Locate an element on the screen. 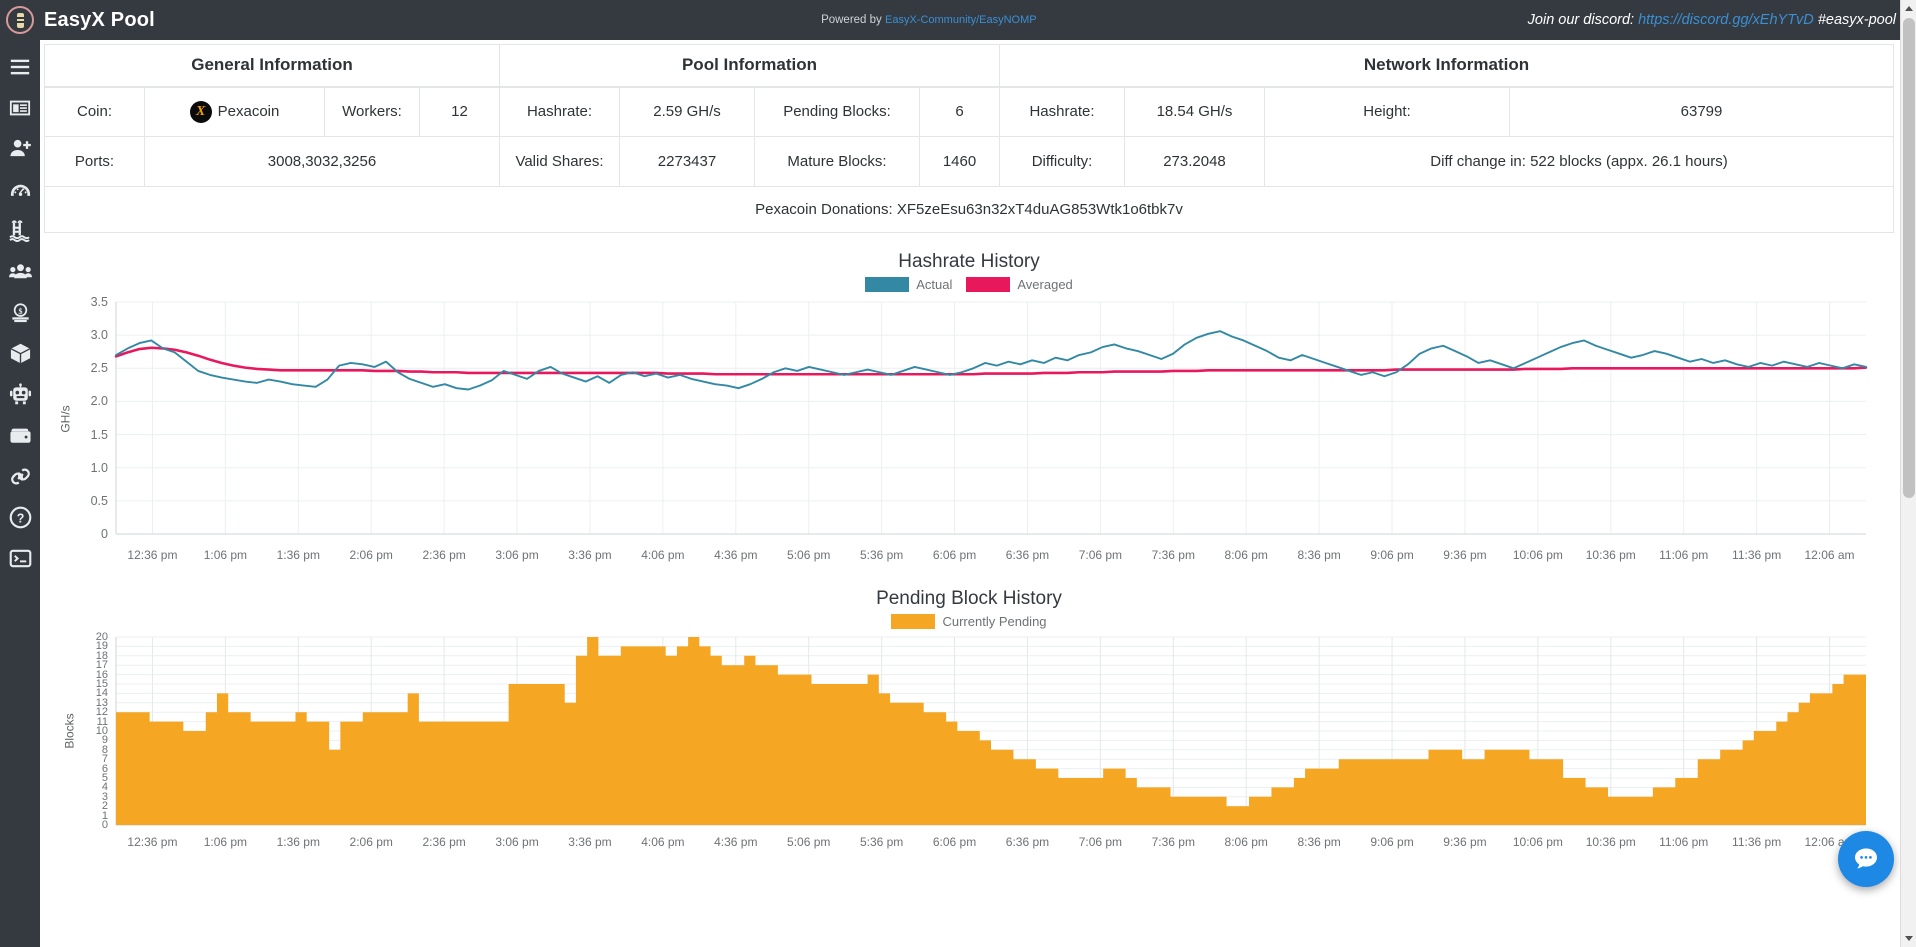 The height and width of the screenshot is (947, 1916). valid-shares-label: Valid Shares: is located at coordinates (559, 161).